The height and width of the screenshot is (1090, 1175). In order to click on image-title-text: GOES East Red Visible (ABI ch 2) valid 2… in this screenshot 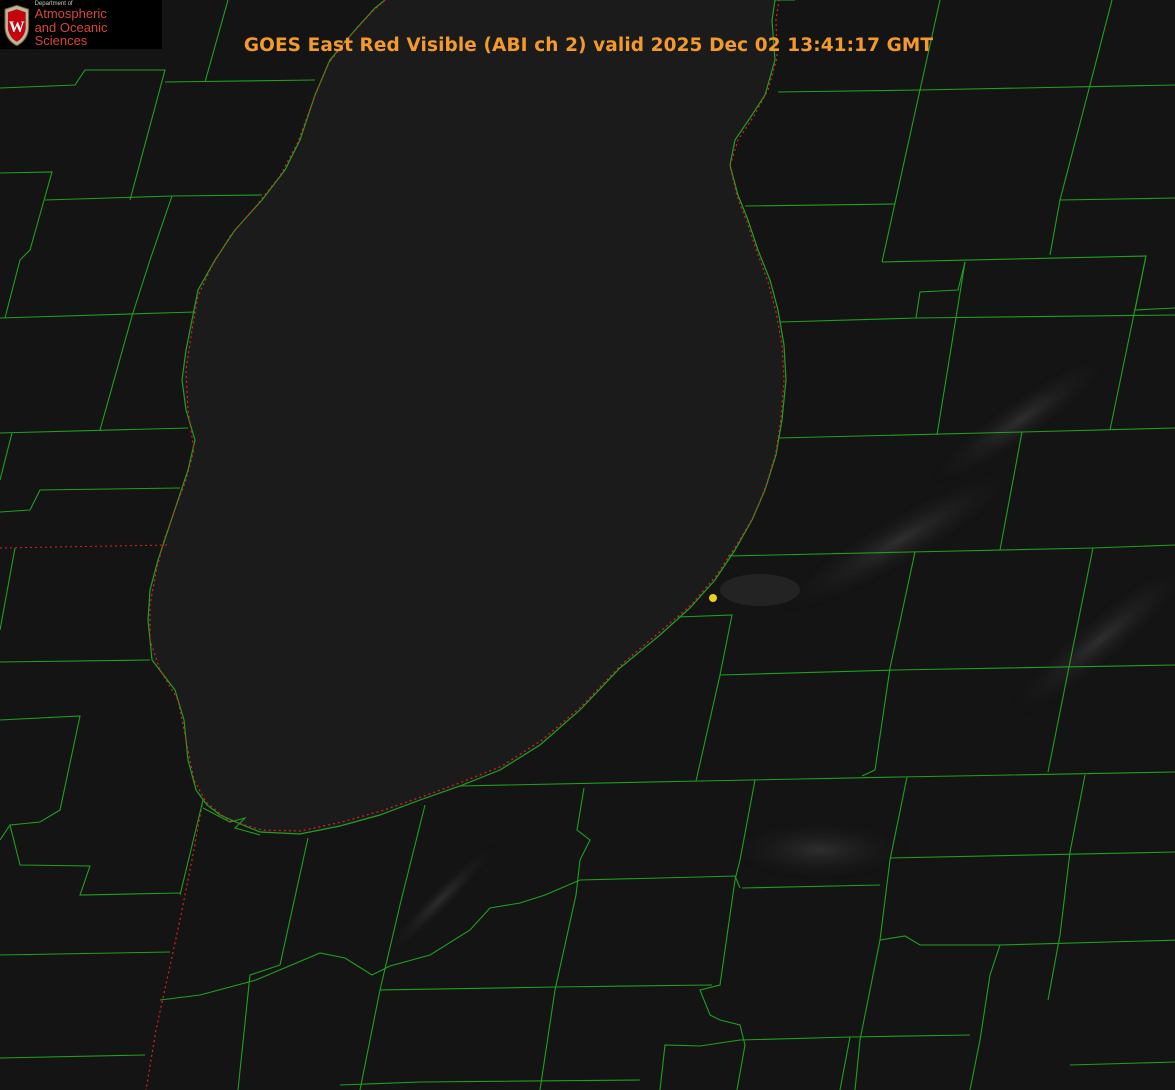, I will do `click(588, 45)`.